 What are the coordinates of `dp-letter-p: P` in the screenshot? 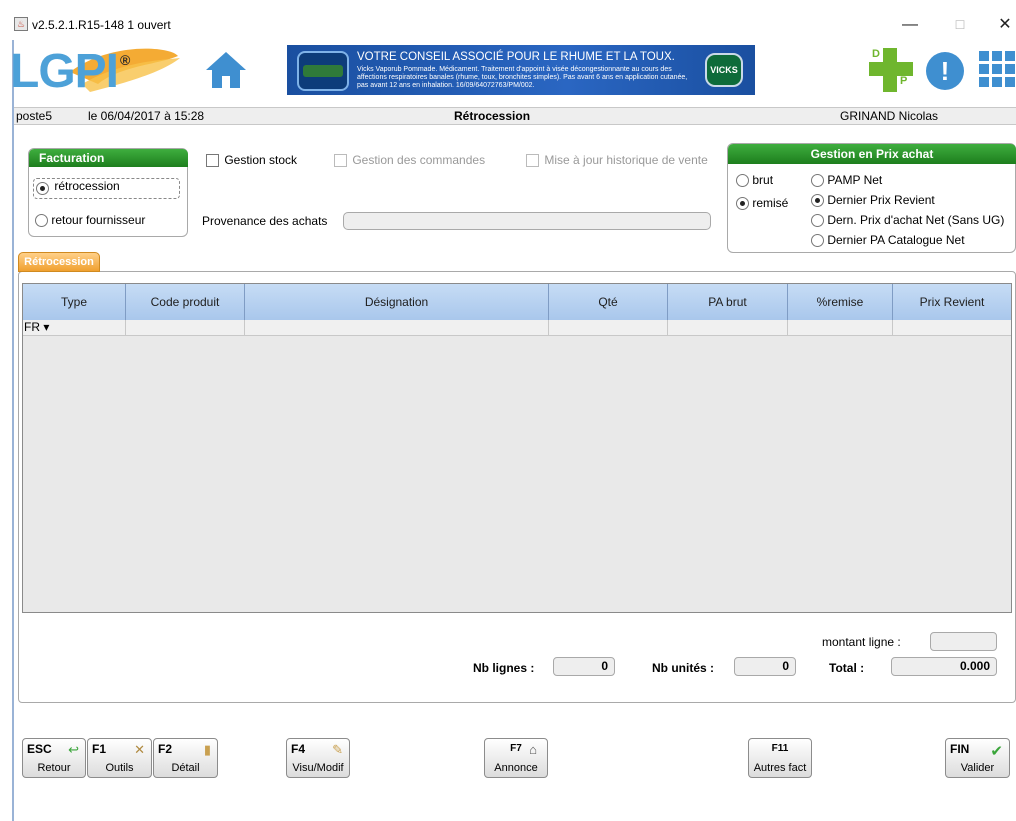 It's located at (904, 81).